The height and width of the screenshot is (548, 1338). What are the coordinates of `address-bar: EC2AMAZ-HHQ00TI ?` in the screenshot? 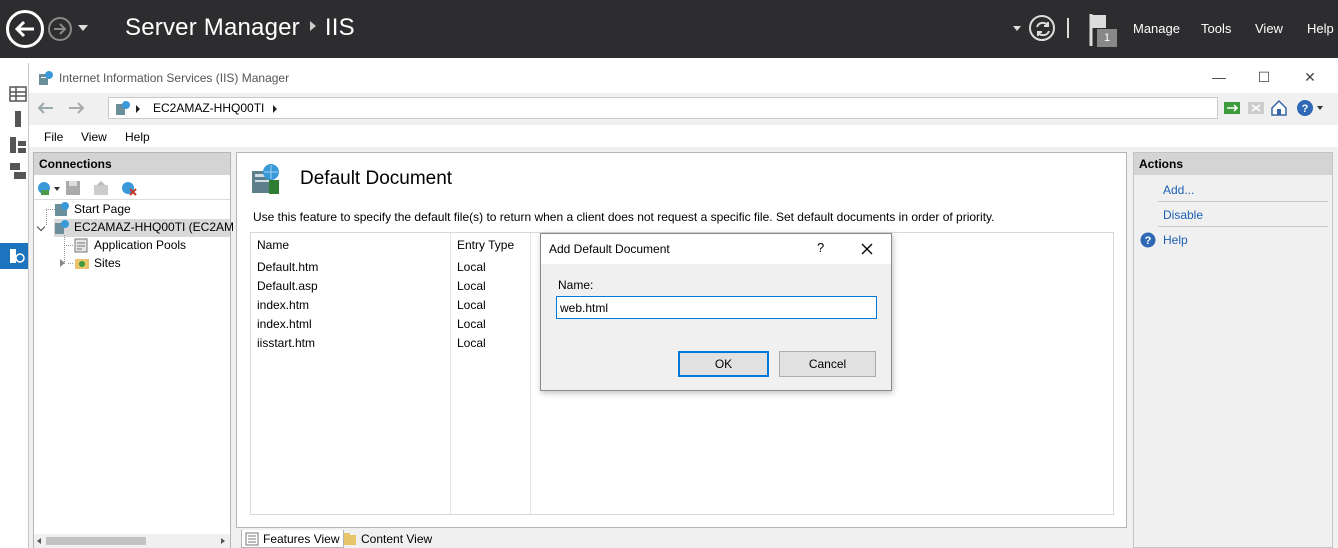 It's located at (683, 108).